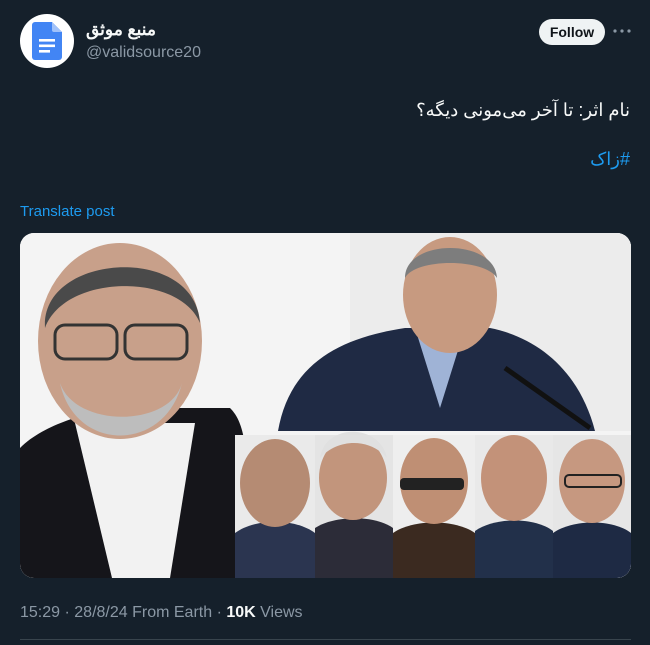 Image resolution: width=650 pixels, height=645 pixels. I want to click on more-options-icon, so click(622, 31).